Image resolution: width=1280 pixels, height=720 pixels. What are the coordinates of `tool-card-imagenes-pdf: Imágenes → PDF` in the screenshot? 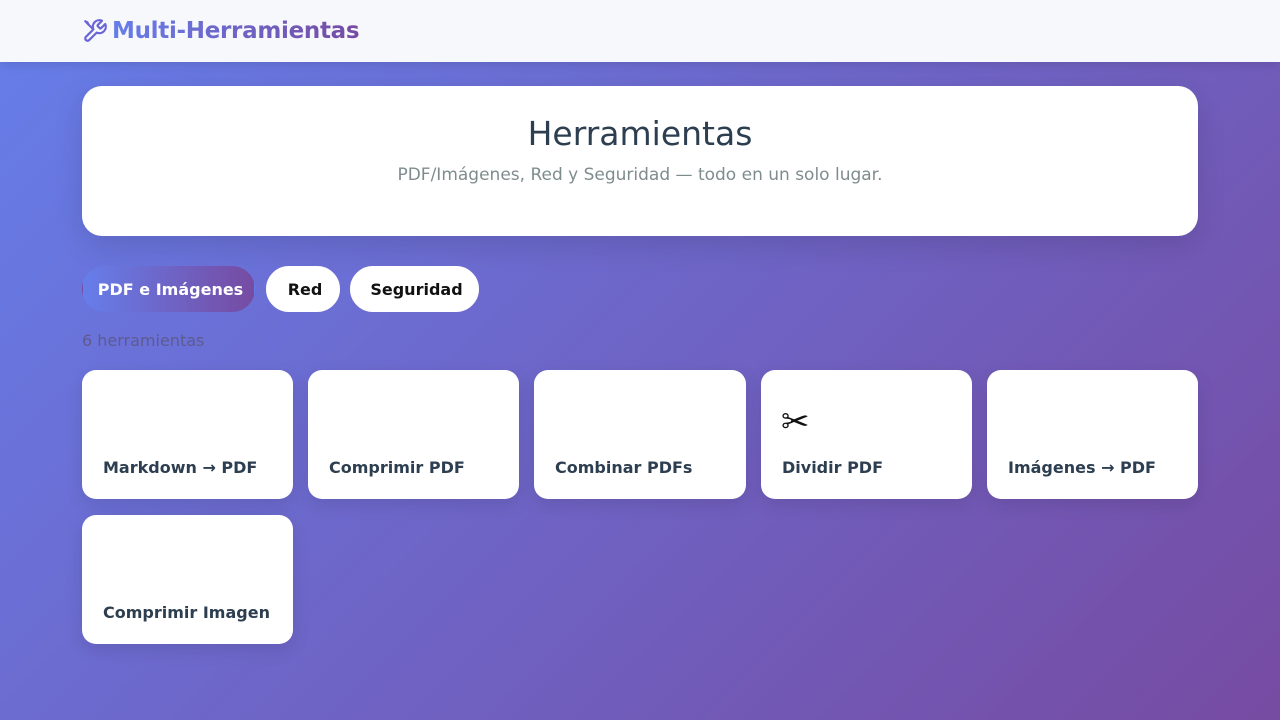 It's located at (1092, 434).